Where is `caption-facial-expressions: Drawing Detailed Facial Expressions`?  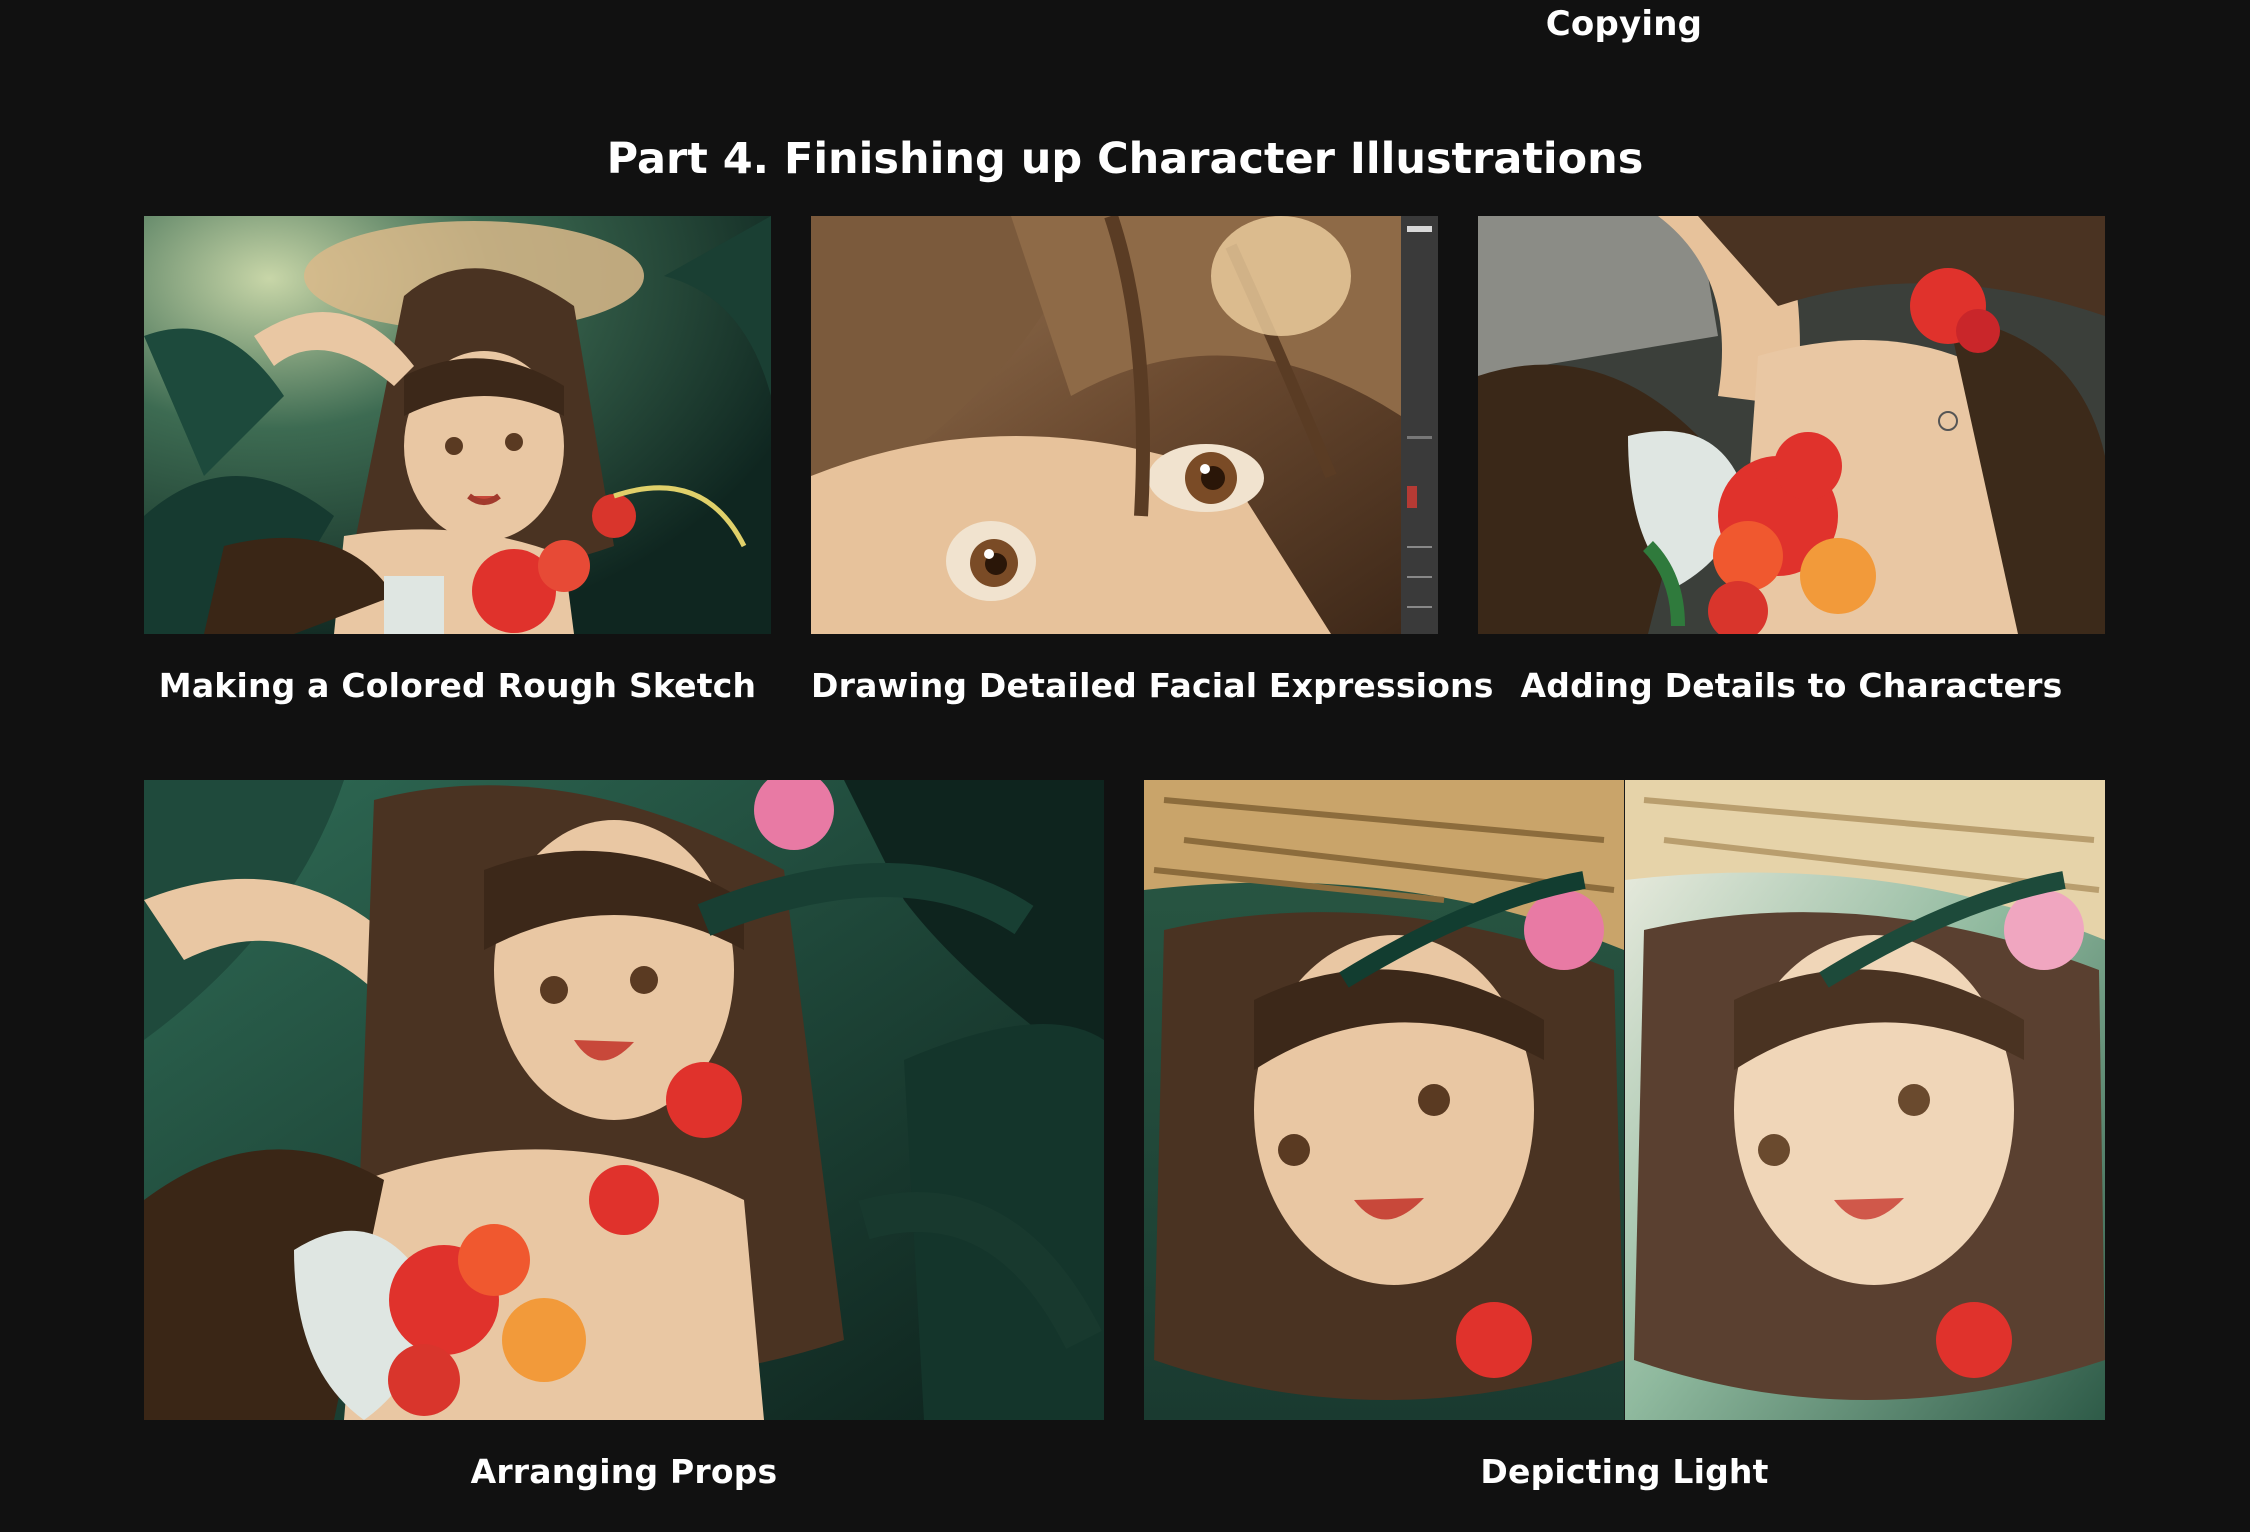 caption-facial-expressions: Drawing Detailed Facial Expressions is located at coordinates (1152, 685).